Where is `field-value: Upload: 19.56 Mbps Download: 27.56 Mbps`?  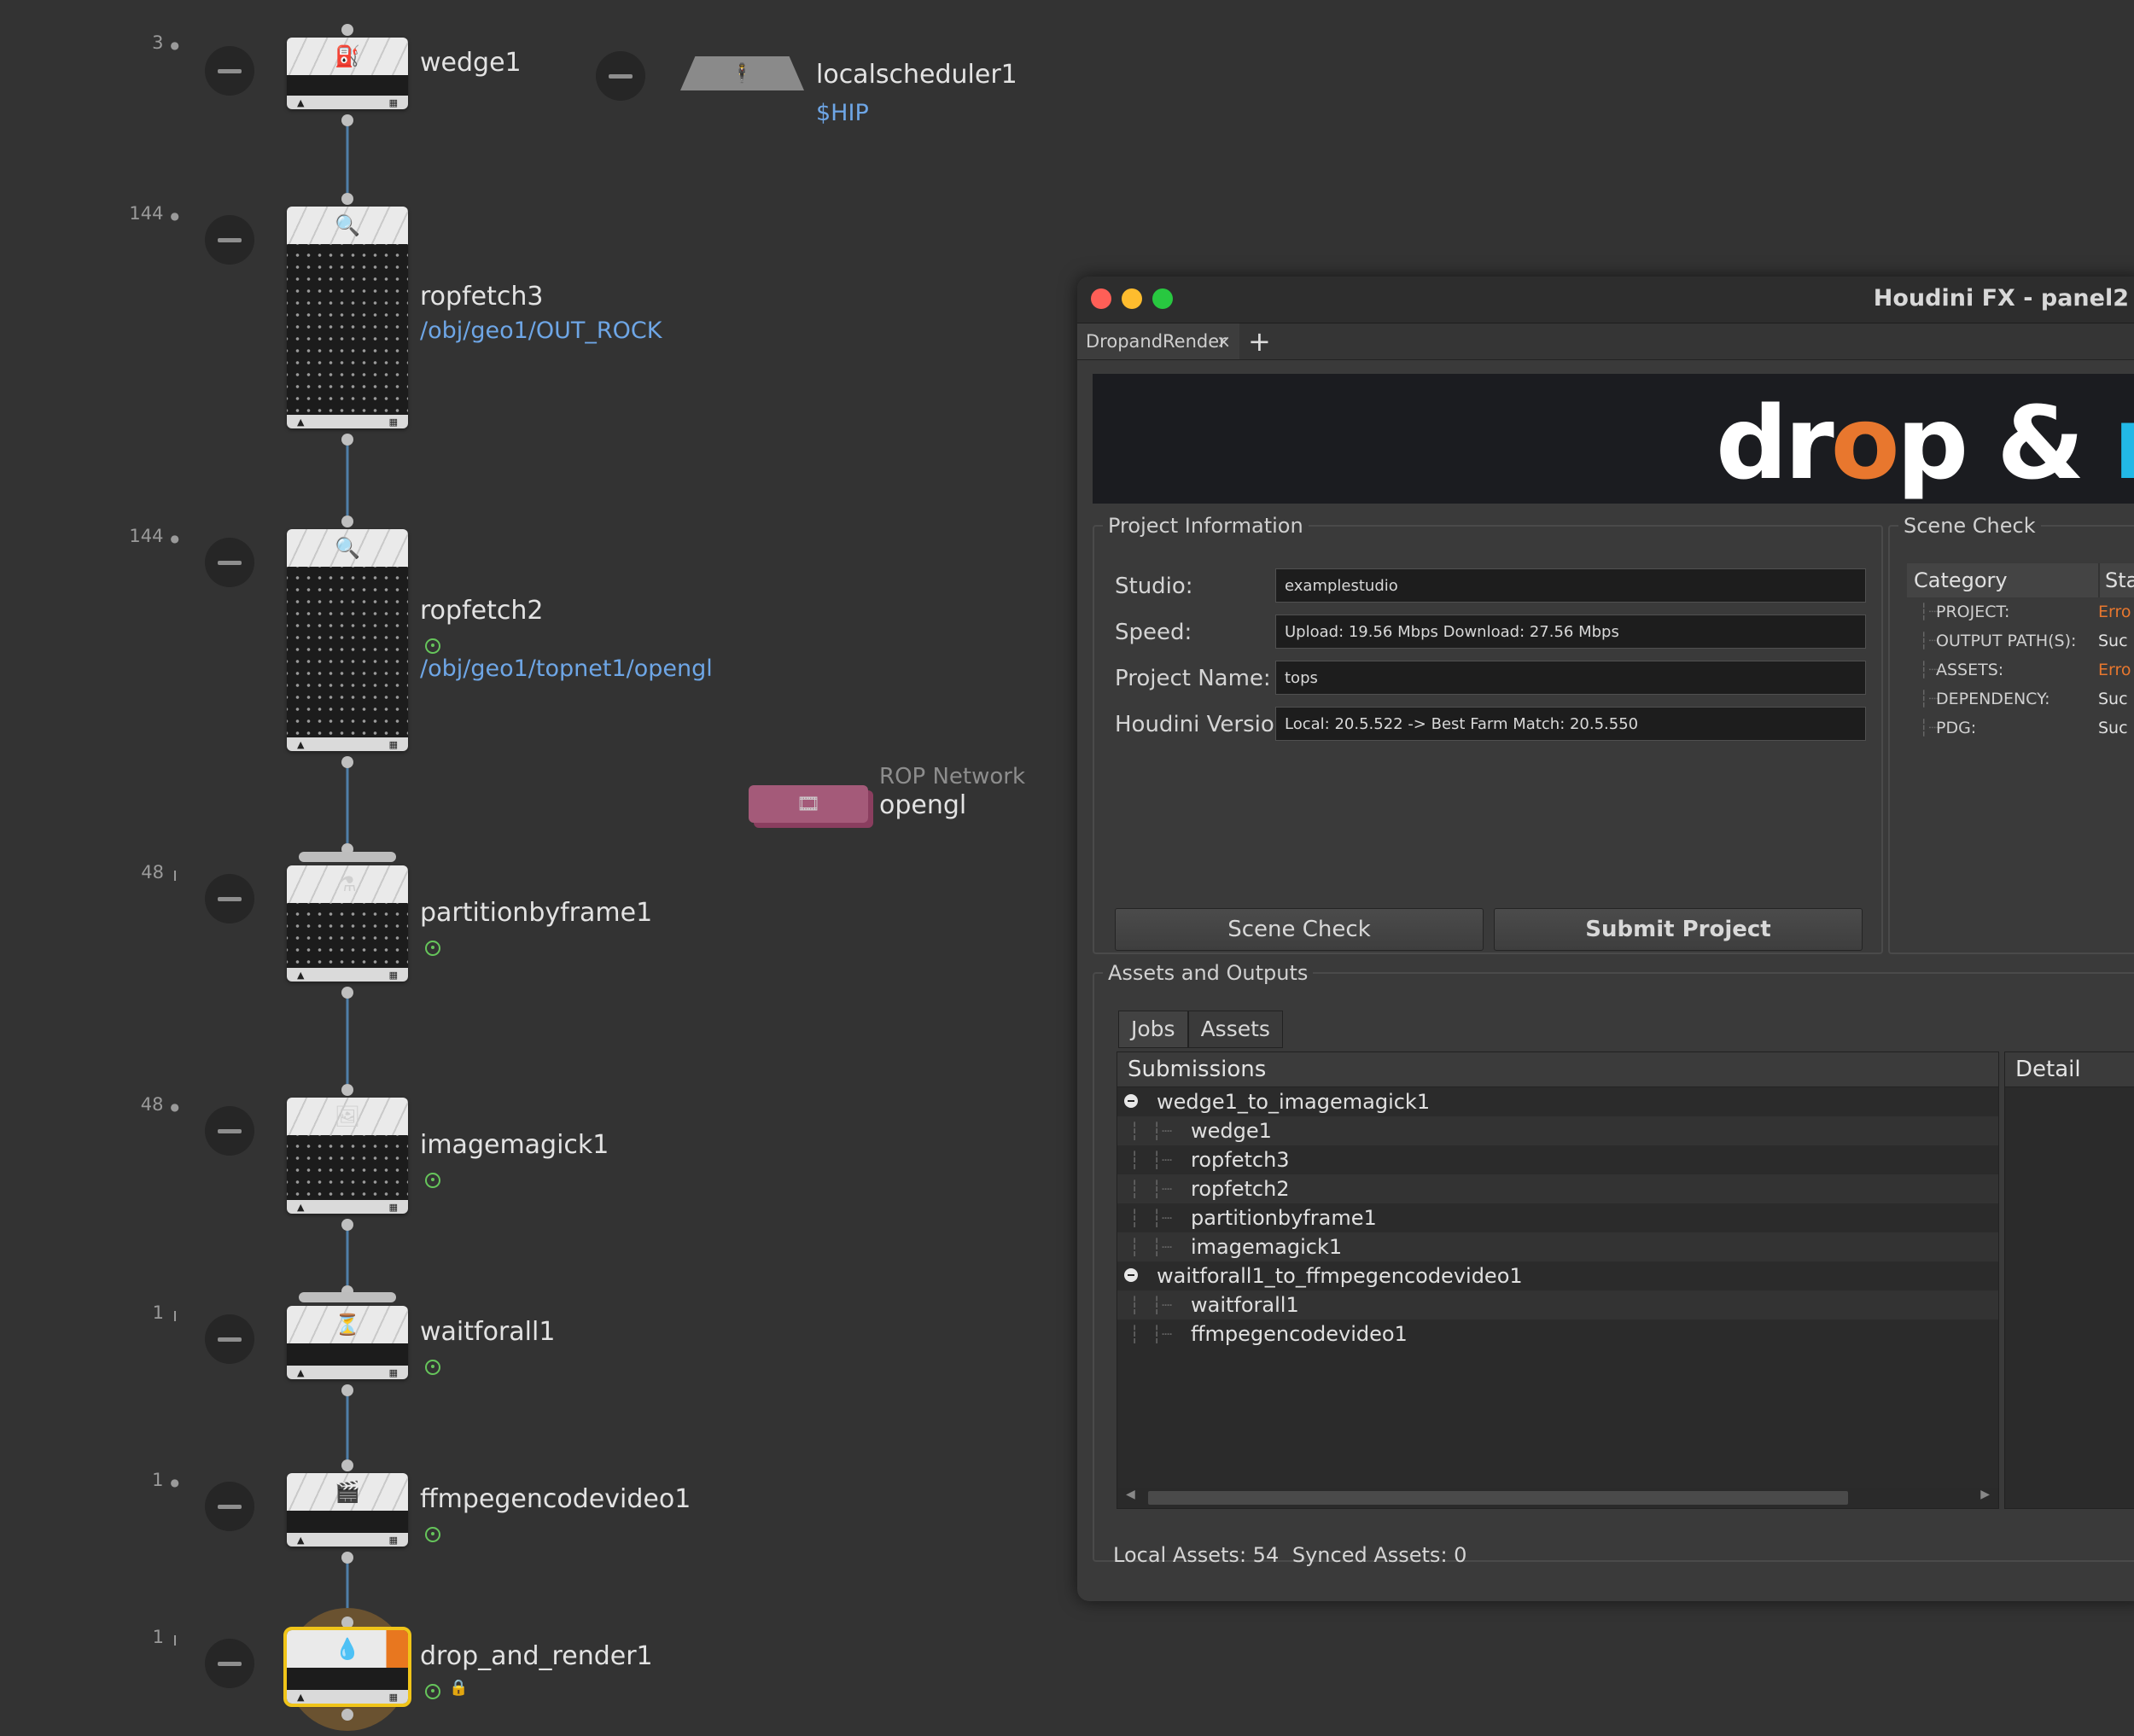
field-value: Upload: 19.56 Mbps Download: 27.56 Mbps is located at coordinates (1570, 632).